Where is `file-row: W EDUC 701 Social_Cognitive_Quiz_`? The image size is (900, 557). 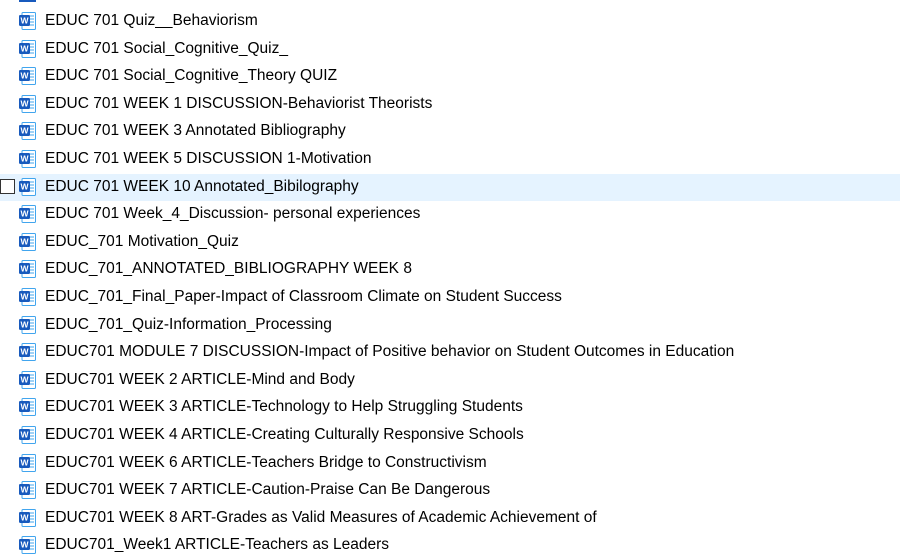 file-row: W EDUC 701 Social_Cognitive_Quiz_ is located at coordinates (450, 49).